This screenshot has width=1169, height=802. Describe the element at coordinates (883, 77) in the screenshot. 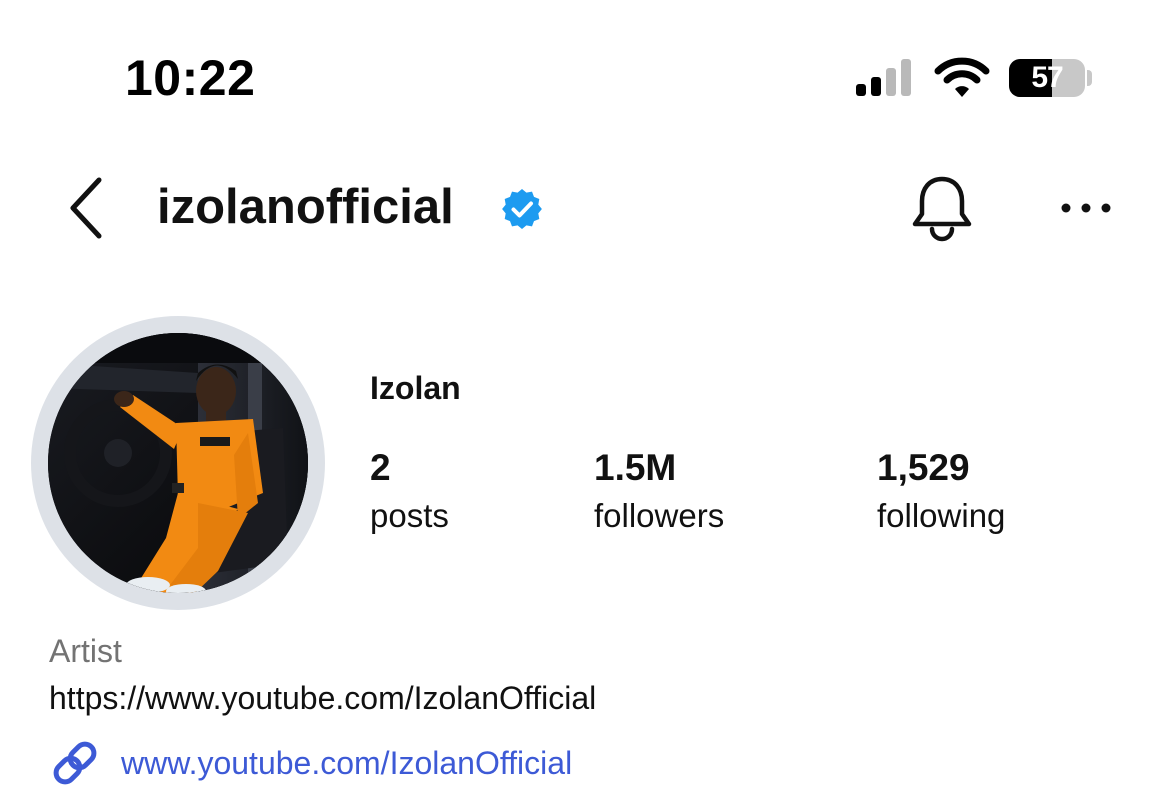

I see `cellular-signal-icon` at that location.